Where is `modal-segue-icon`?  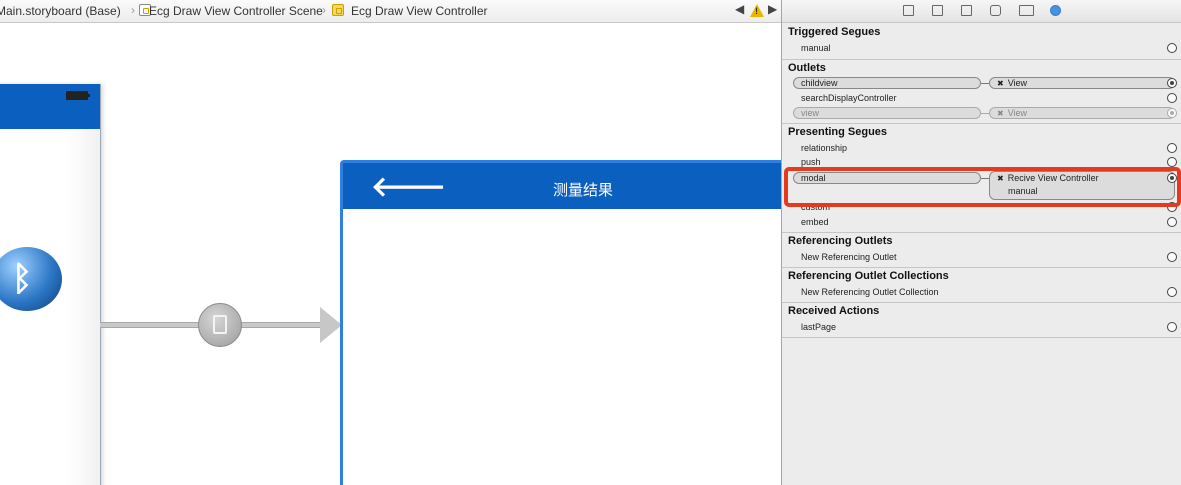
modal-segue-icon is located at coordinates (220, 325).